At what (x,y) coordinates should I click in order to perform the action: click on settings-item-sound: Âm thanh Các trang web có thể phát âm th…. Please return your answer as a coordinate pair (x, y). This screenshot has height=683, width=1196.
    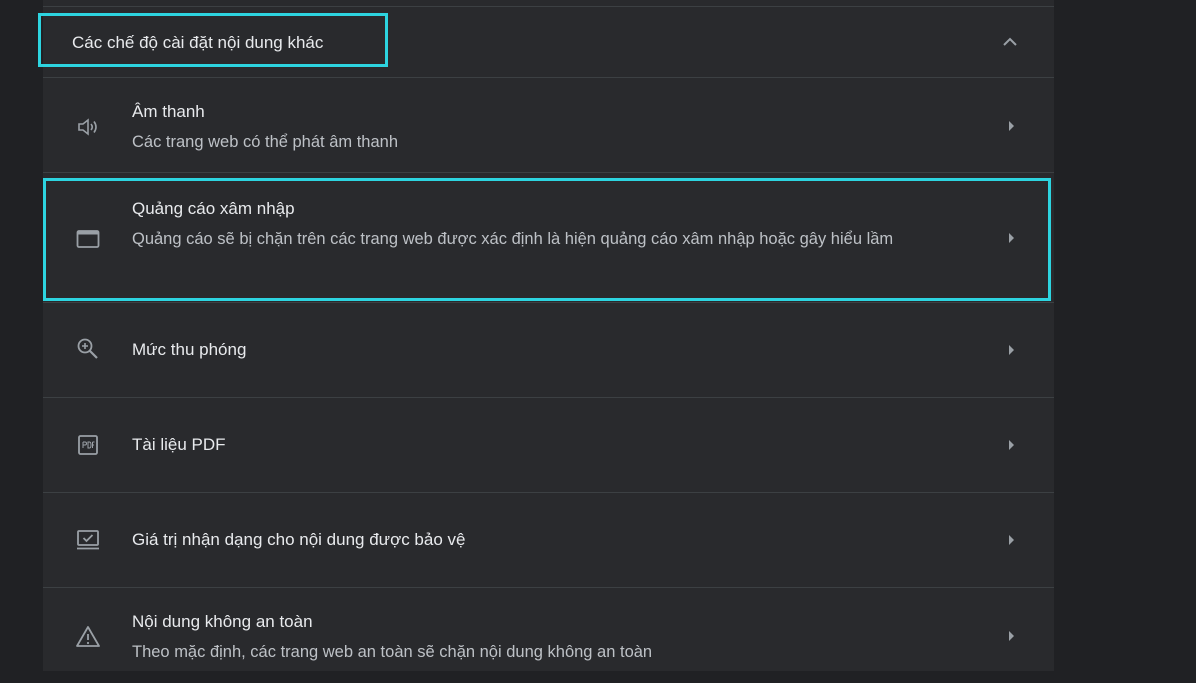
    Looking at the image, I should click on (548, 125).